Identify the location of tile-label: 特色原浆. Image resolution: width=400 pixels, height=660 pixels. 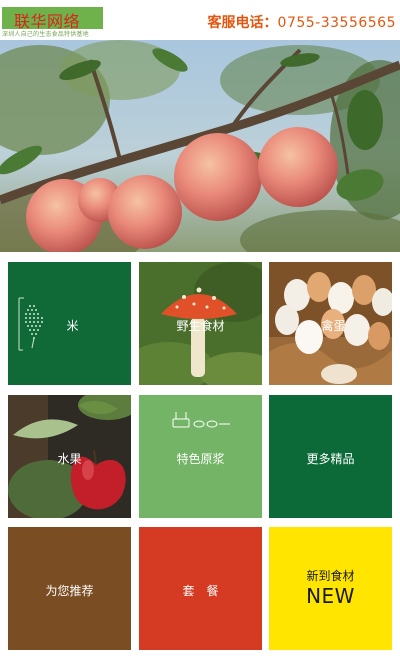
(200, 459).